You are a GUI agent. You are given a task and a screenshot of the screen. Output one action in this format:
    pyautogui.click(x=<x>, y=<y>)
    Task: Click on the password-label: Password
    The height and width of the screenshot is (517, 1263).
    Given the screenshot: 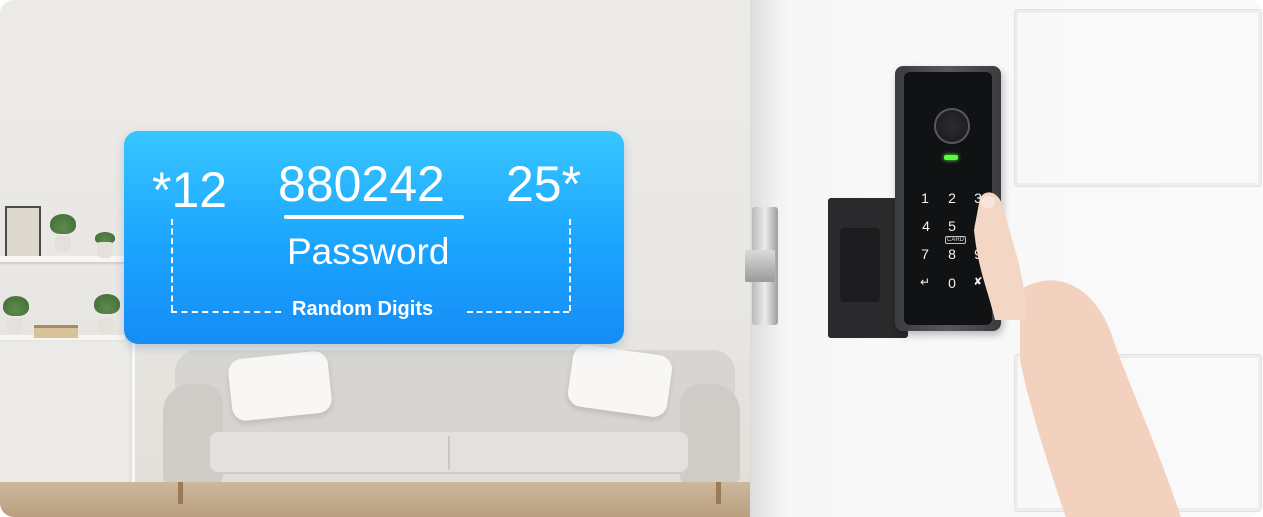 What is the action you would take?
    pyautogui.click(x=368, y=251)
    